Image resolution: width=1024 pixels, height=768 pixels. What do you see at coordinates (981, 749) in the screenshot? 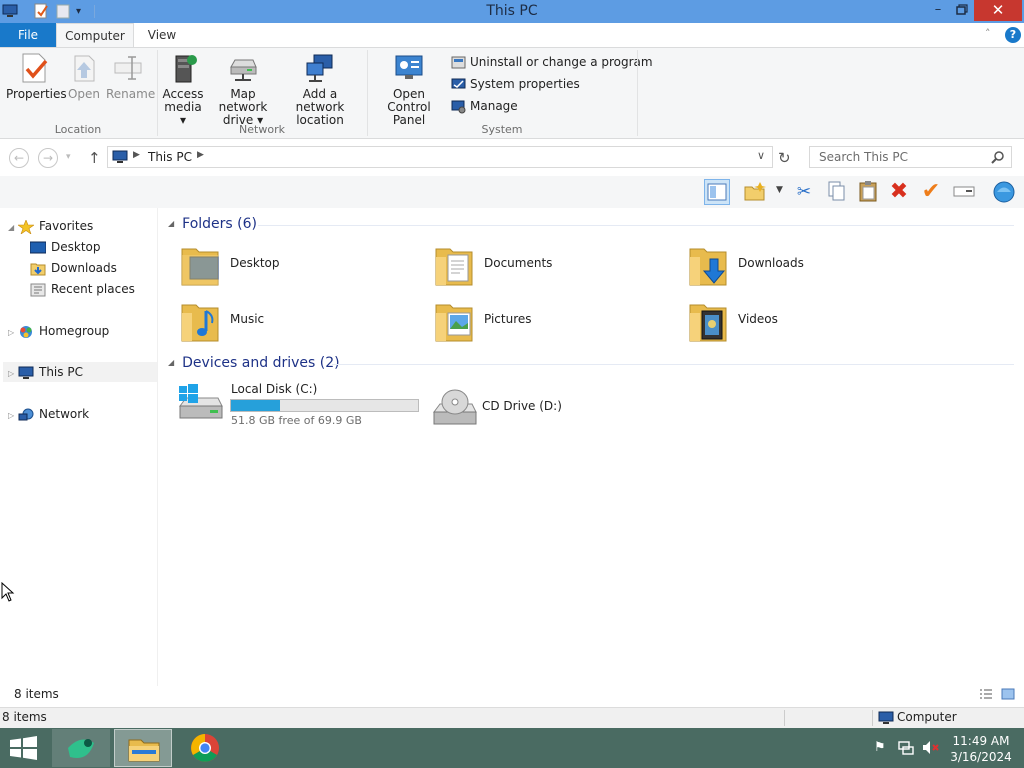
I see `taskbar-clock: 11:49 AM 3/16/2024` at bounding box center [981, 749].